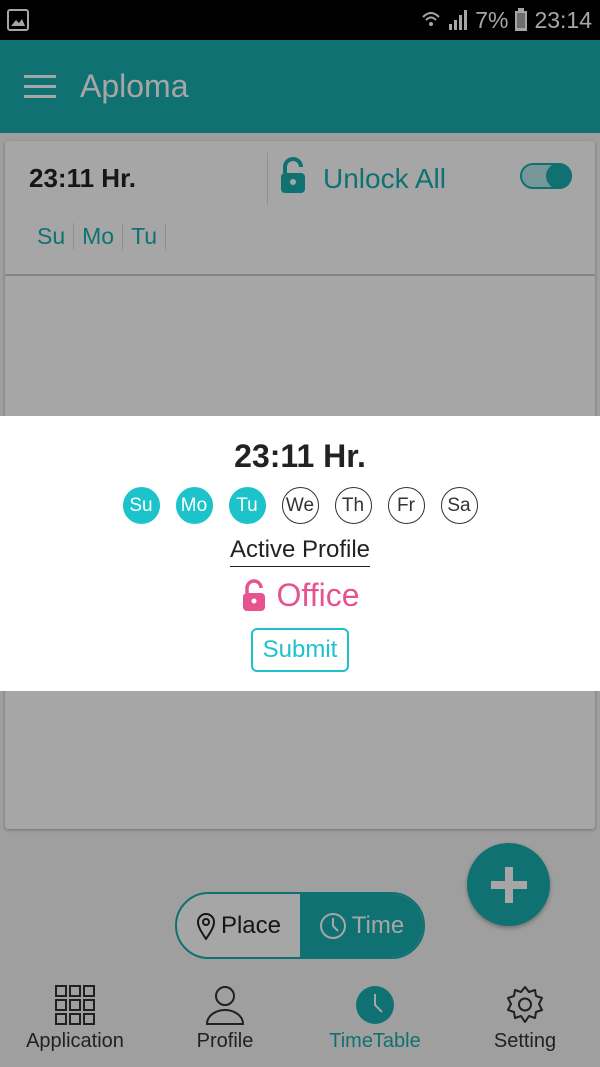 The width and height of the screenshot is (600, 1067). I want to click on active-profile: Office, so click(300, 595).